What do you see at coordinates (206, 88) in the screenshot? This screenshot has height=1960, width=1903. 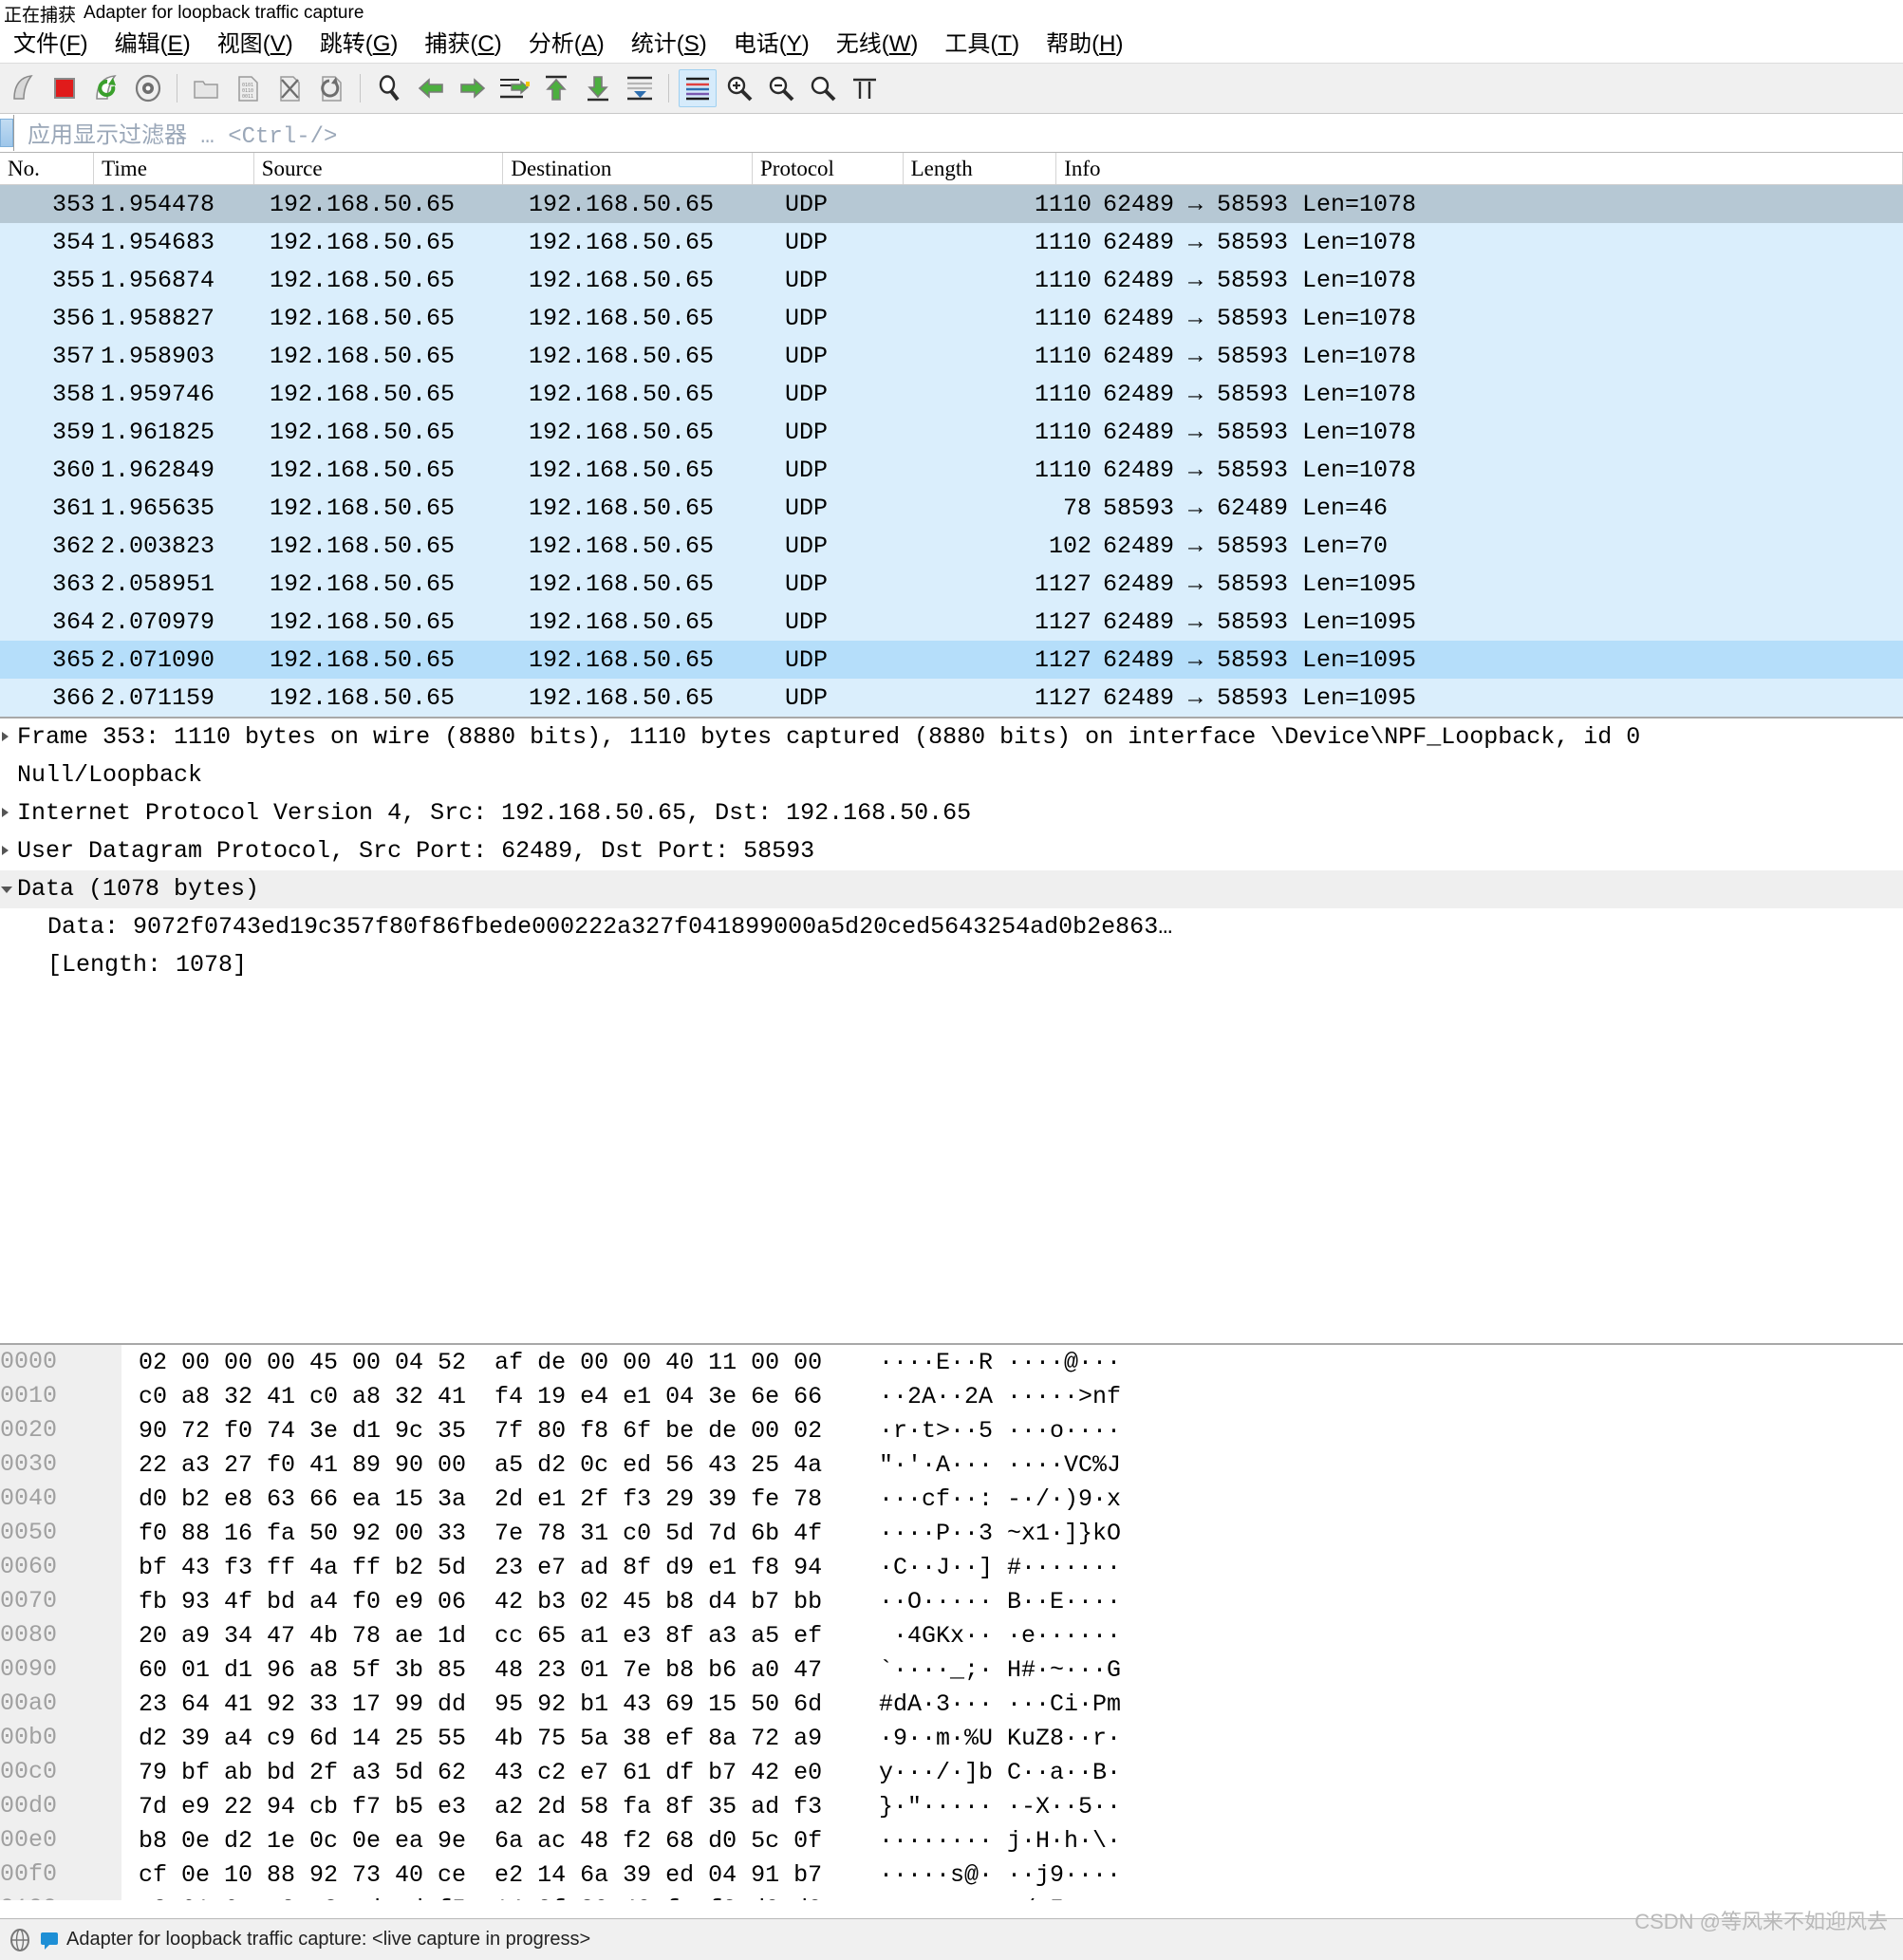 I see `open-file-icon` at bounding box center [206, 88].